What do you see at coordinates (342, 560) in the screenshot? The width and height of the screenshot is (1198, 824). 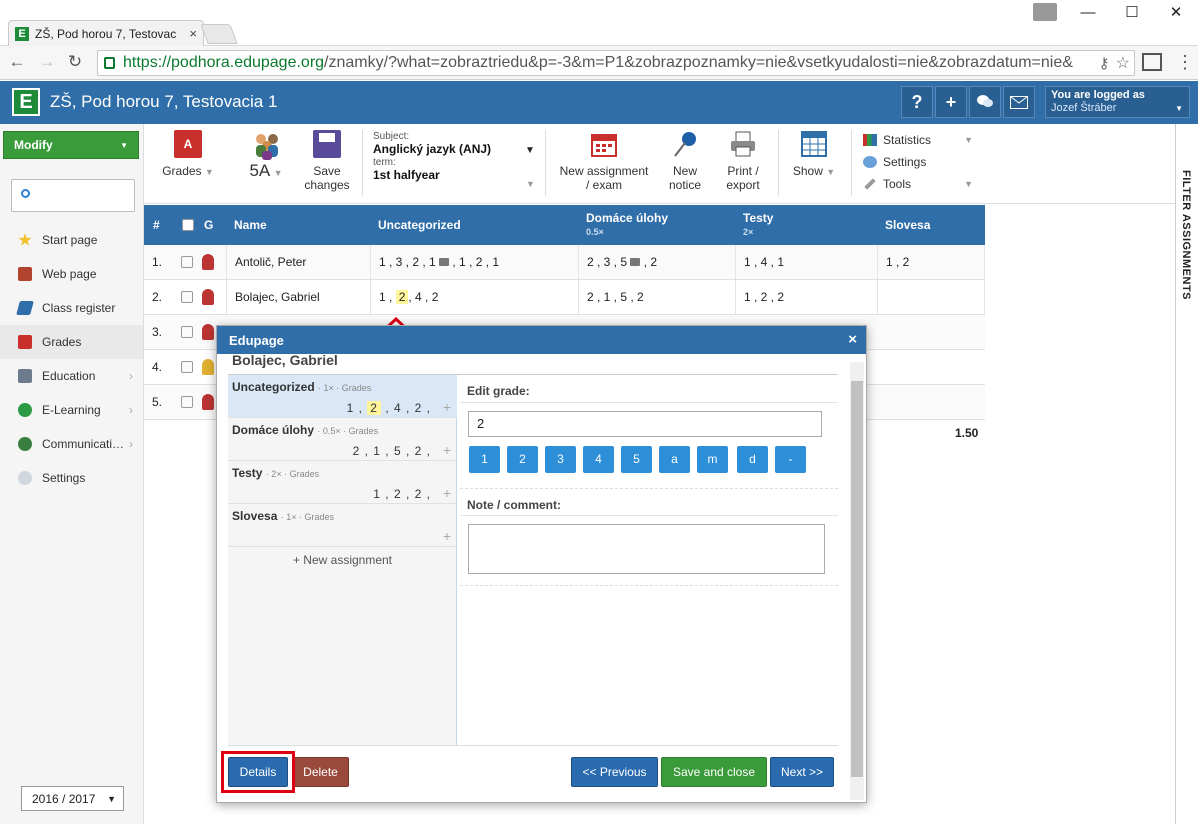 I see `new-assignment-link: + New assignment` at bounding box center [342, 560].